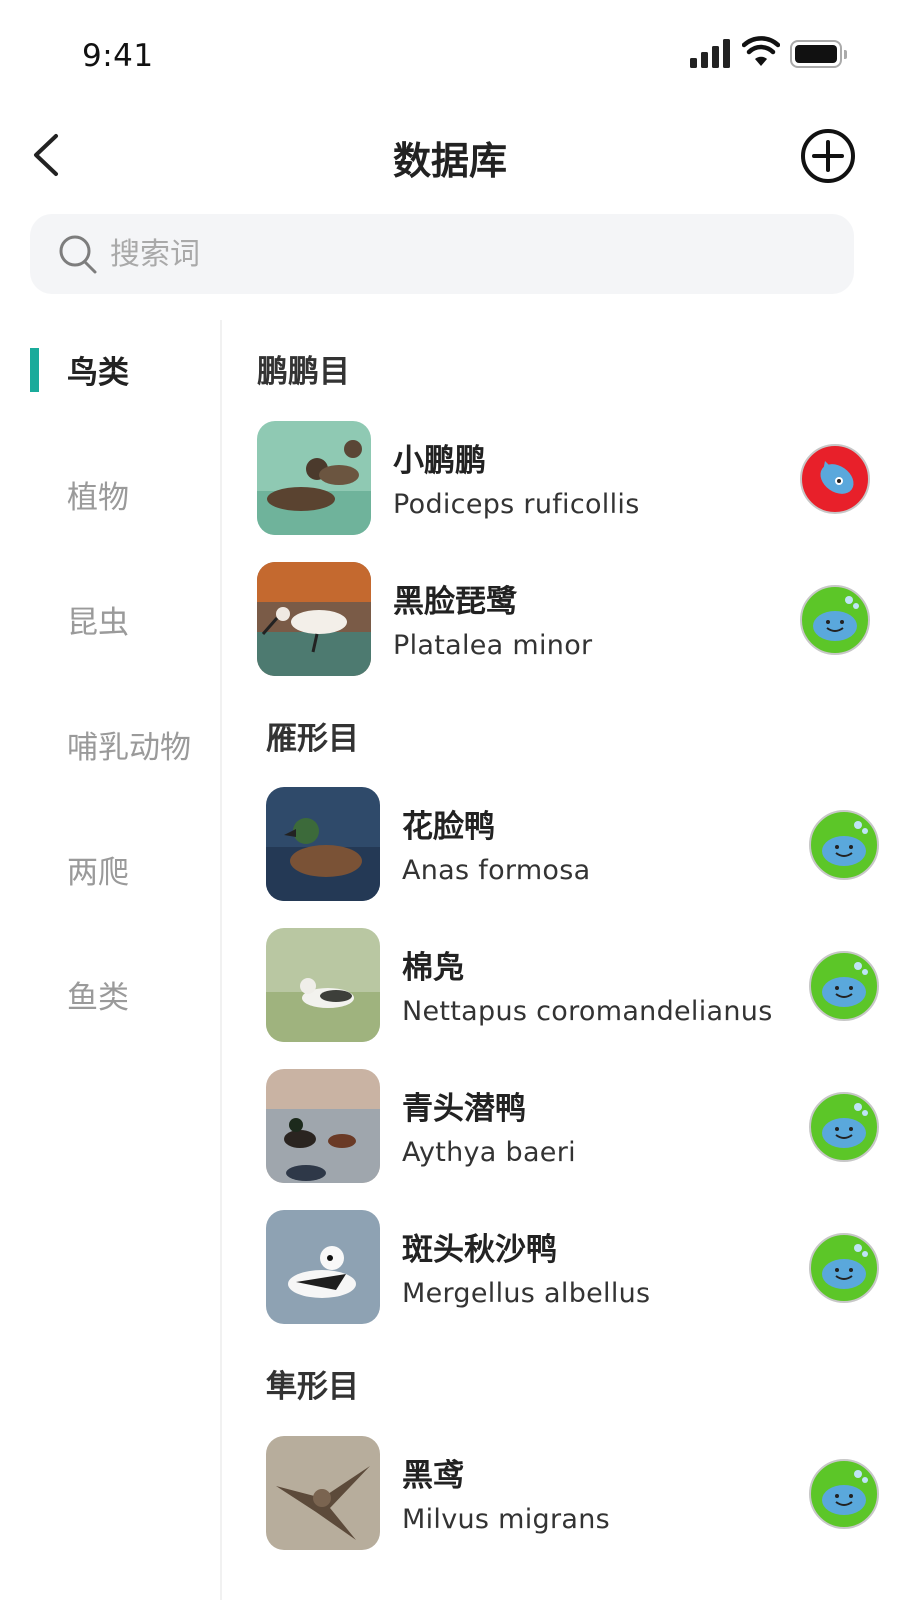  I want to click on category-label: 鸟类, so click(98, 373).